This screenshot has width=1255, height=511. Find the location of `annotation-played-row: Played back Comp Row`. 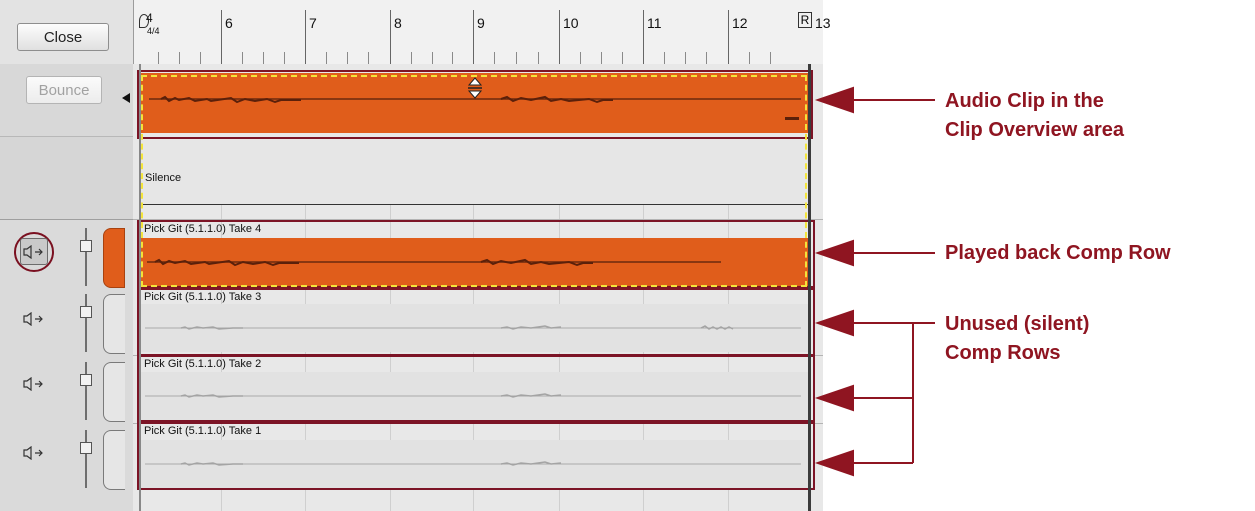

annotation-played-row: Played back Comp Row is located at coordinates (1058, 253).